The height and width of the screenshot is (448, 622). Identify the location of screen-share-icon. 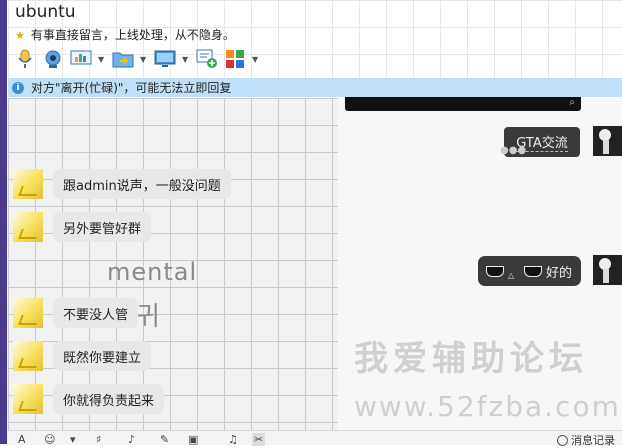
(81, 59).